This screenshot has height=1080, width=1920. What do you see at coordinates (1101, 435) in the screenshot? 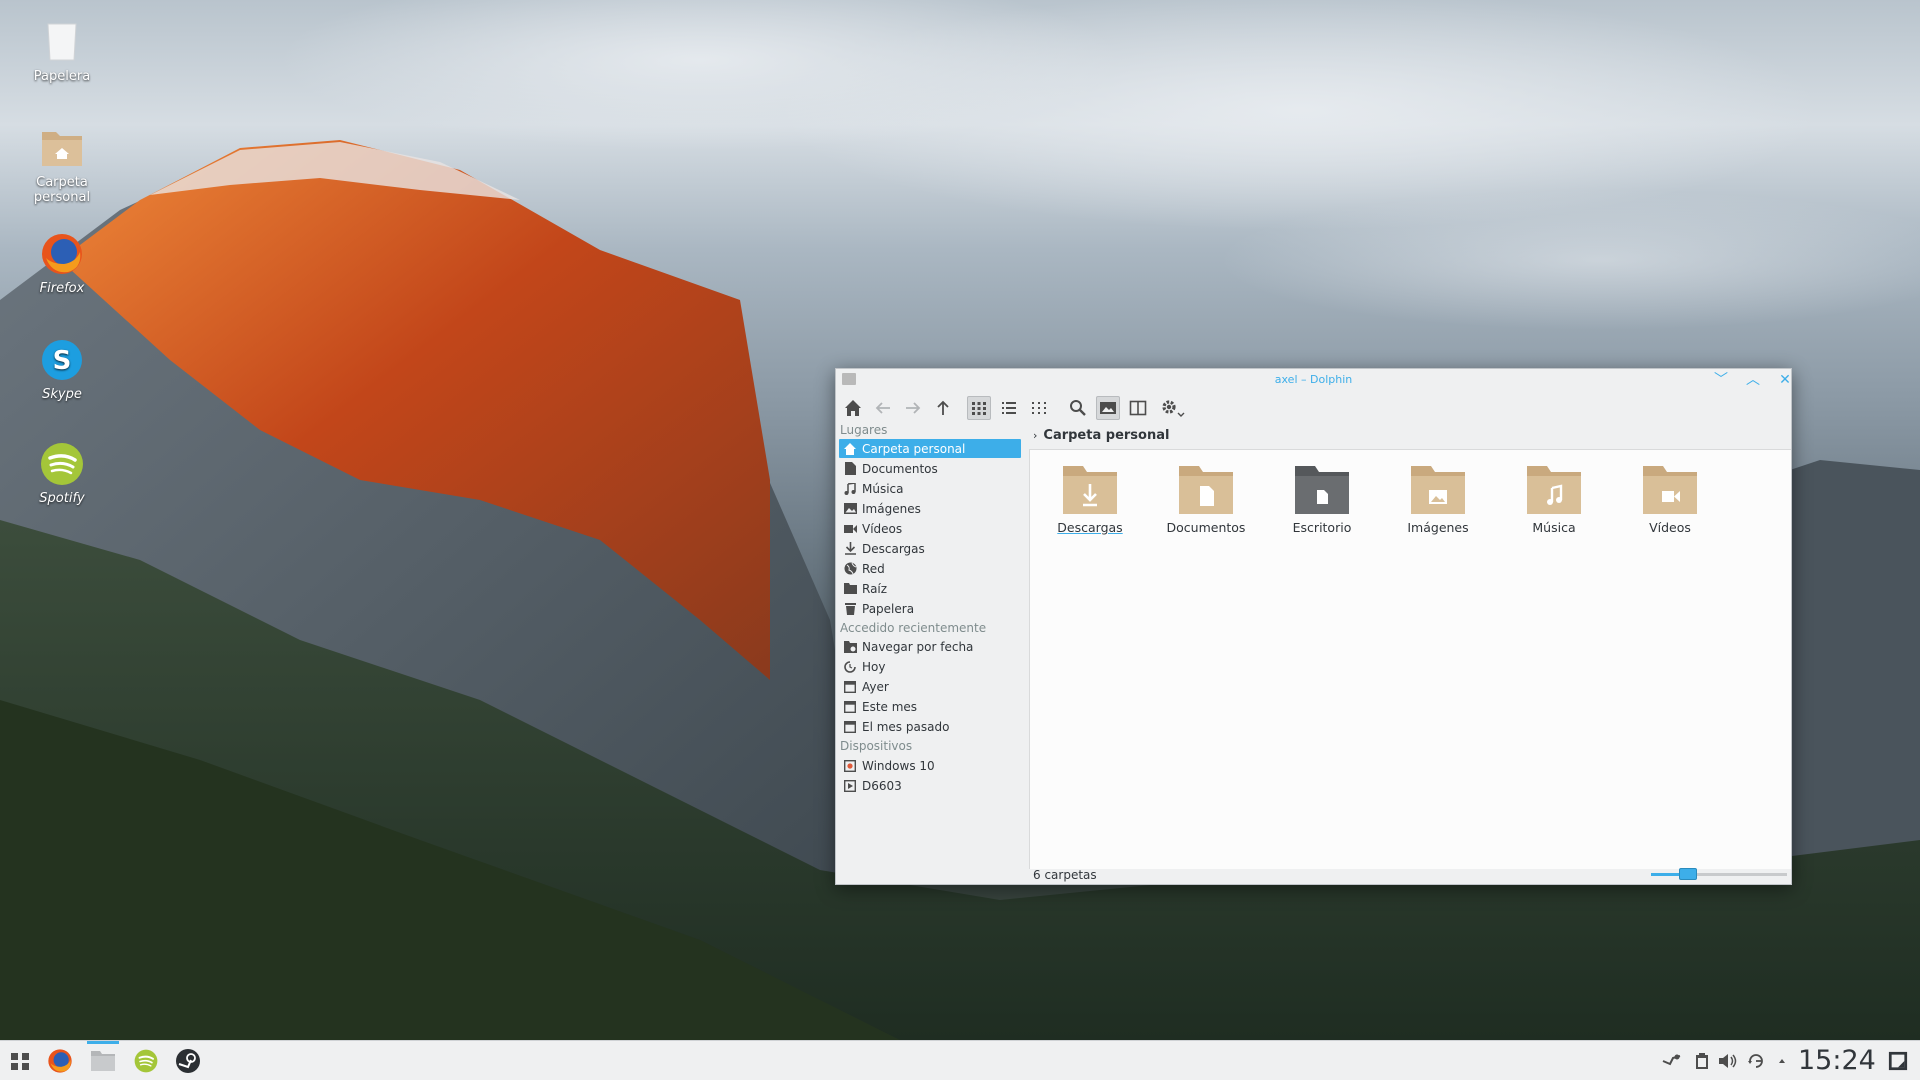
I see `breadcrumb: › Carpeta personal` at bounding box center [1101, 435].